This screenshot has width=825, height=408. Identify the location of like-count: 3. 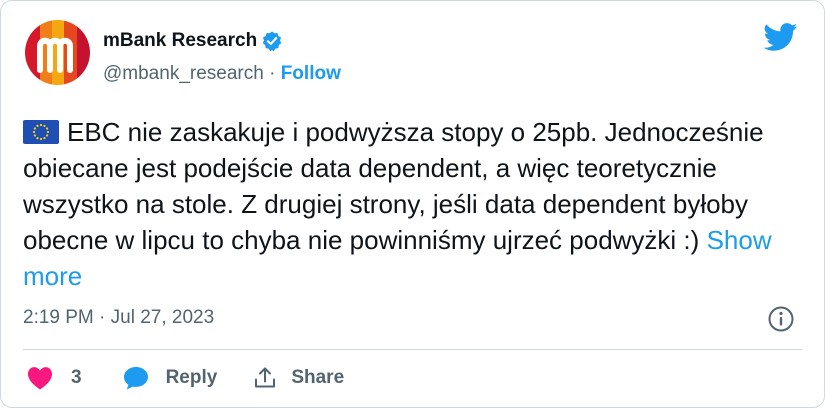
(76, 377).